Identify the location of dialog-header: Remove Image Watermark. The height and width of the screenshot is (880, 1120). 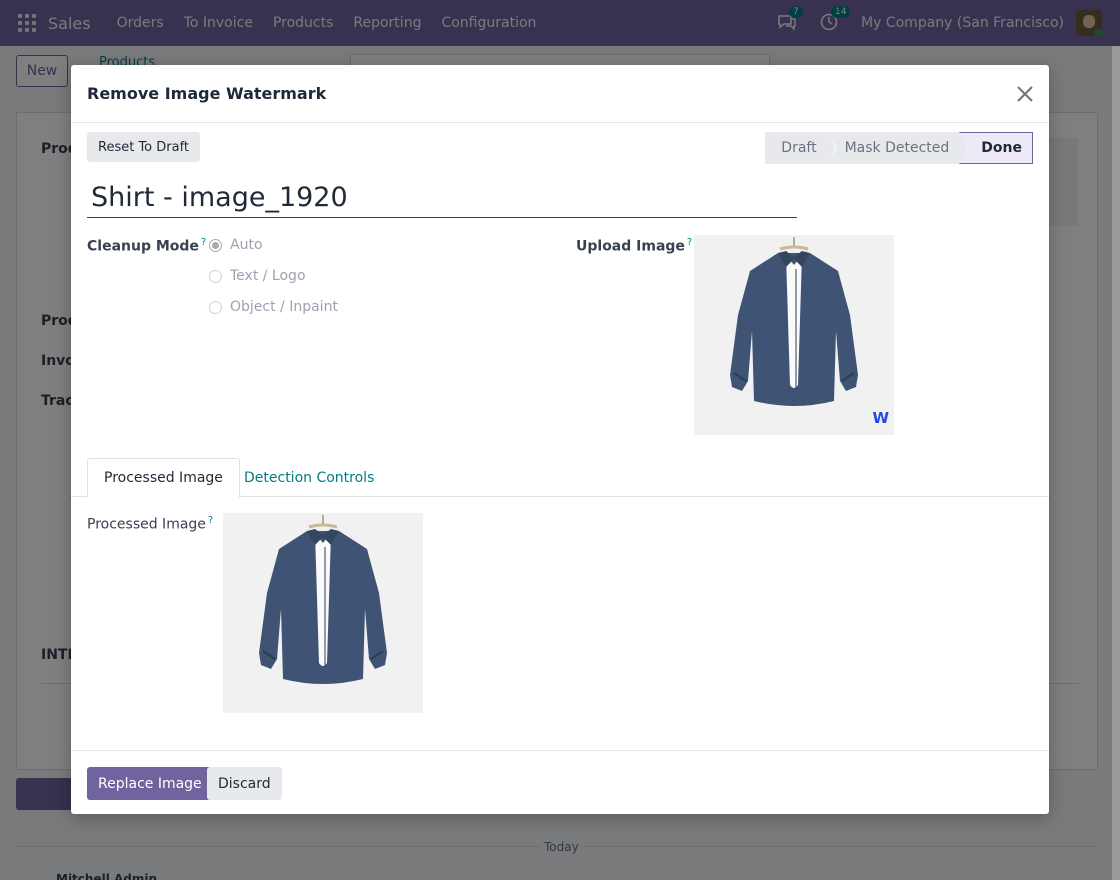
(560, 94).